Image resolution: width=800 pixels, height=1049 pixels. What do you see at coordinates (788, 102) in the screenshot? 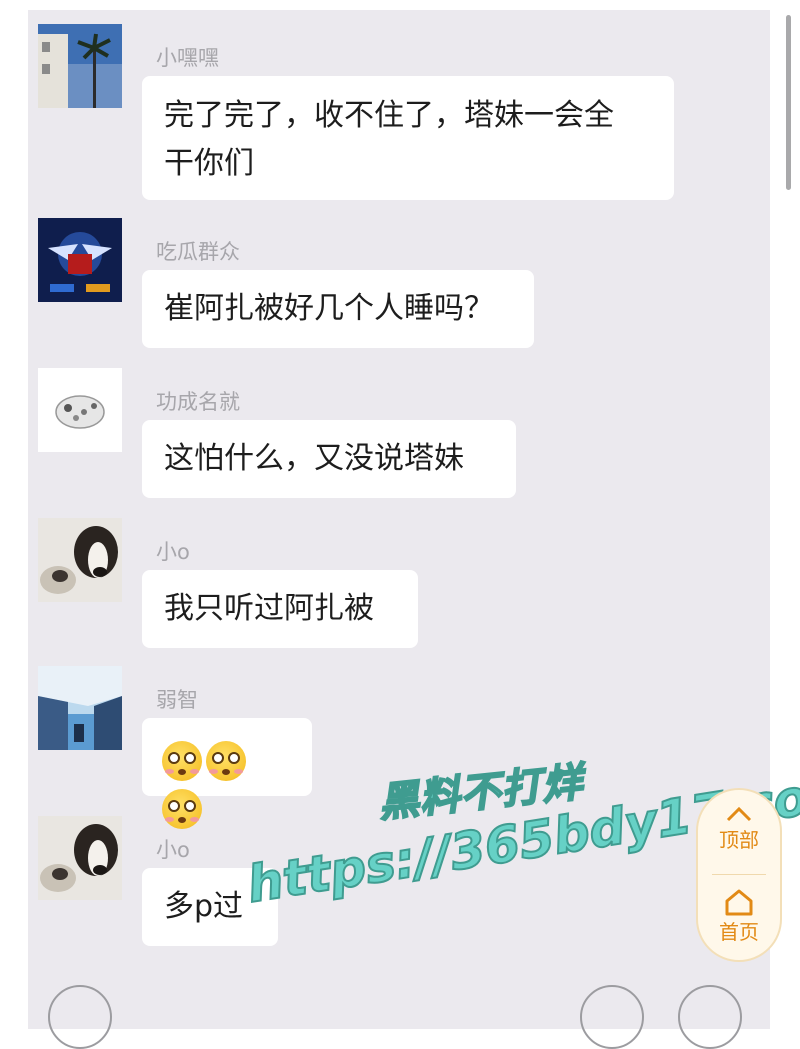
I see `scrollbar` at bounding box center [788, 102].